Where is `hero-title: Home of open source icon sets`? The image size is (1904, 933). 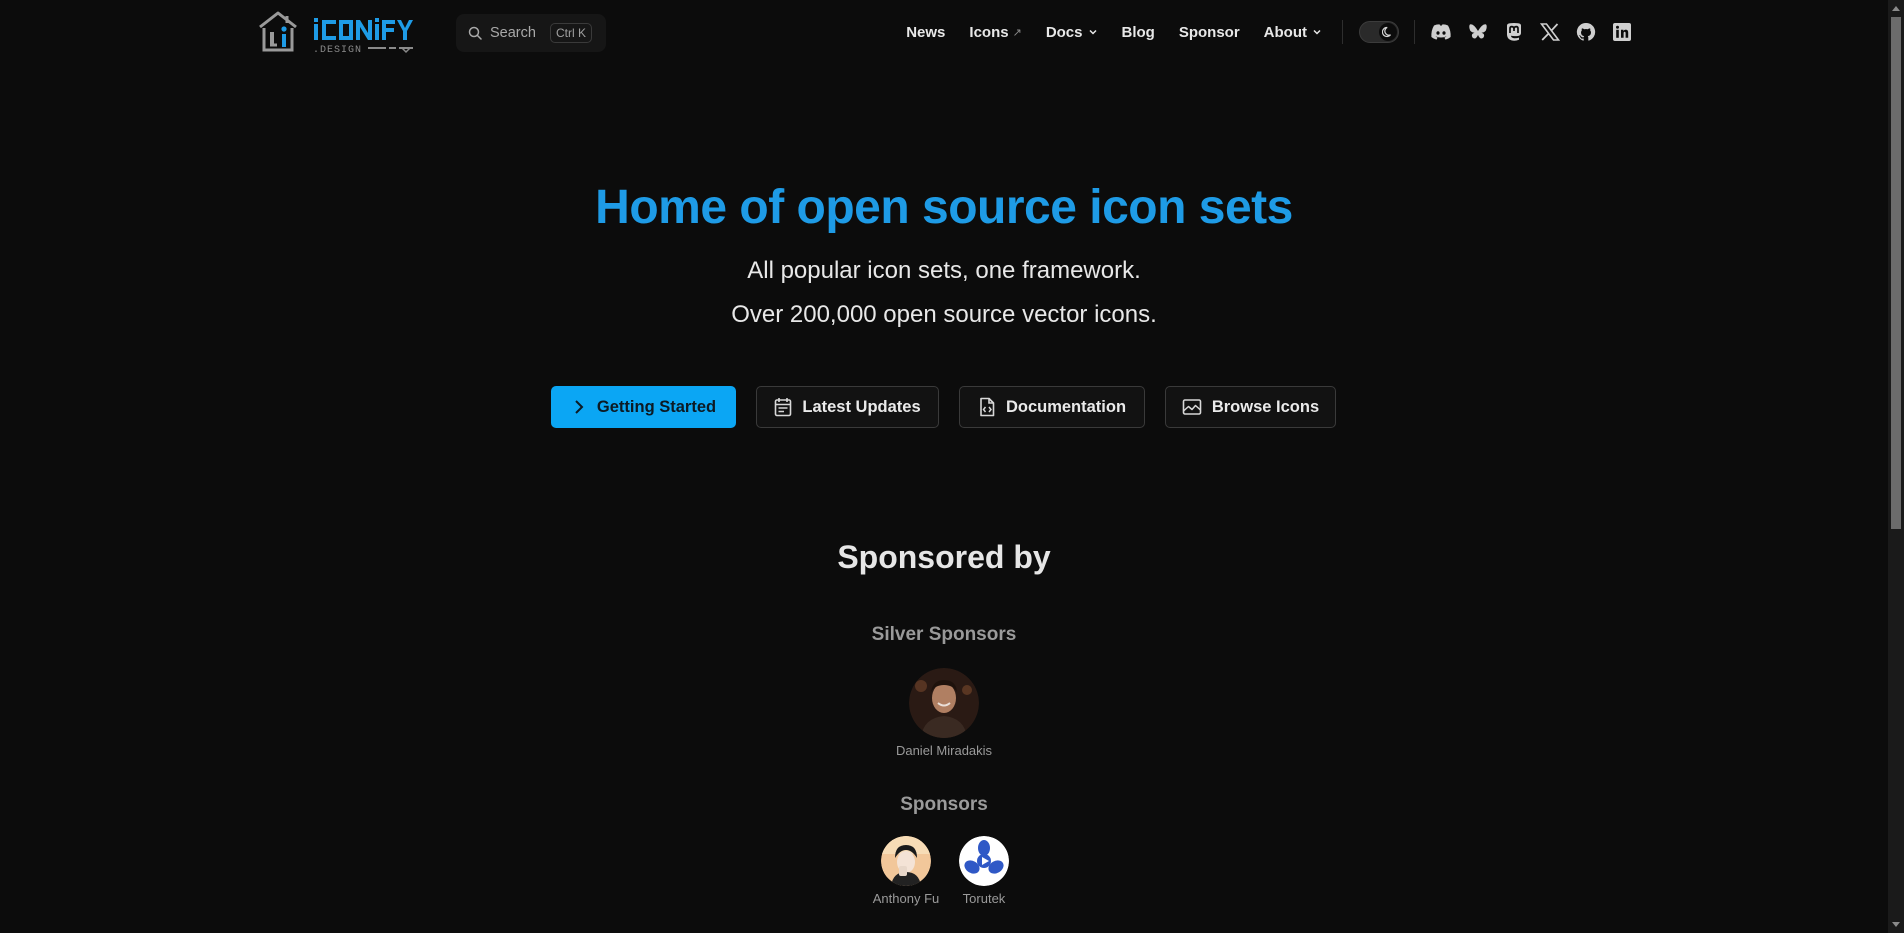 hero-title: Home of open source icon sets is located at coordinates (944, 207).